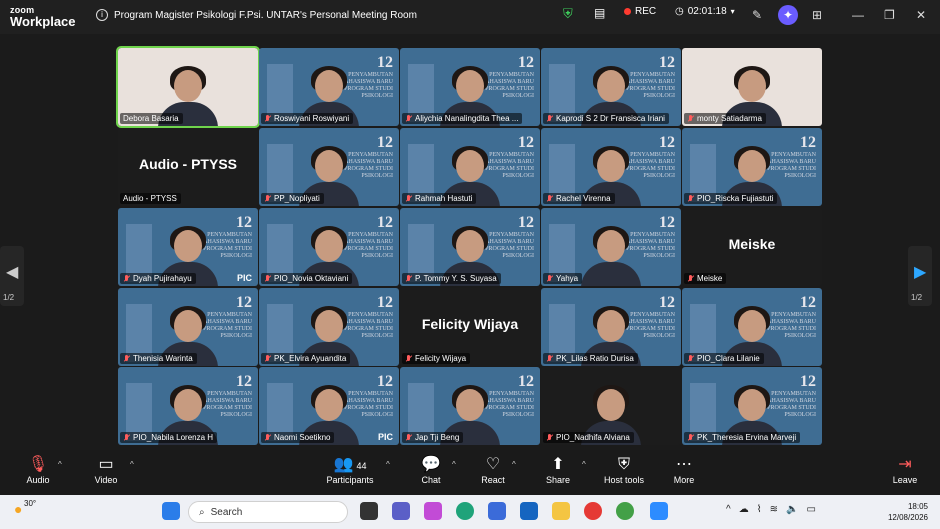 The width and height of the screenshot is (940, 529). I want to click on participant-name-label: PIO_Clara Lilanie, so click(724, 358).